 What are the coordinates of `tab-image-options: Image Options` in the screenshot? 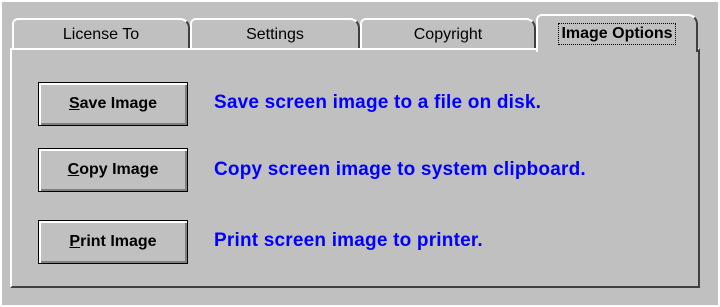 It's located at (617, 33).